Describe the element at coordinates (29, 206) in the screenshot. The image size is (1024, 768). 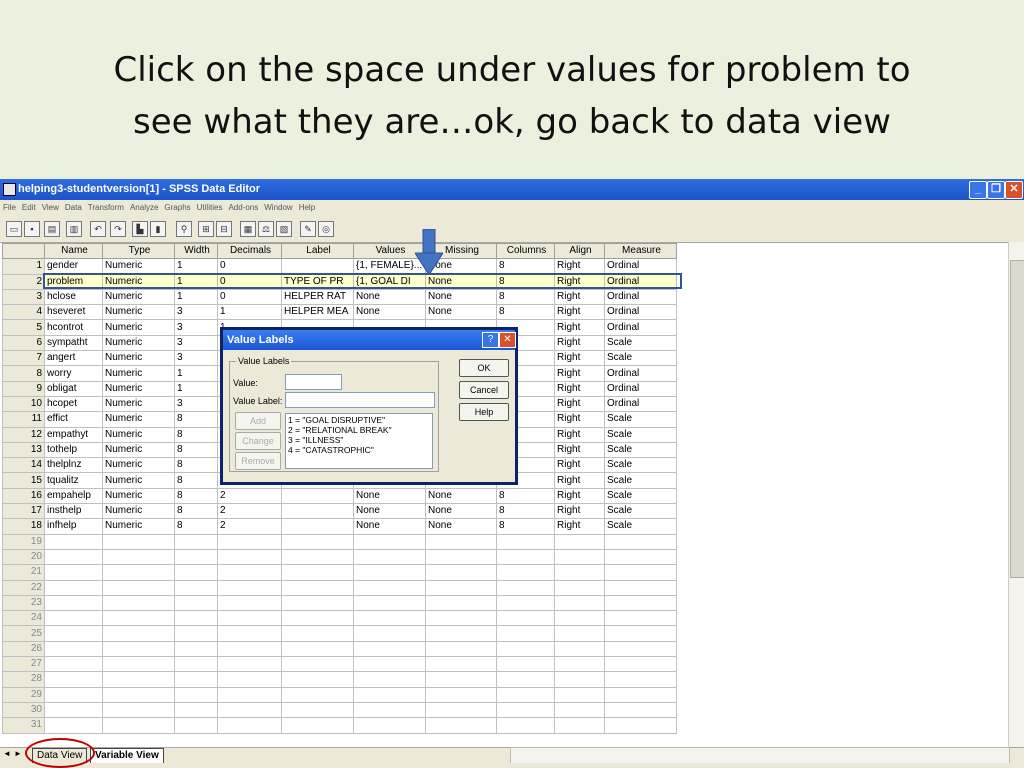
I see `menu-edit: Edit` at that location.